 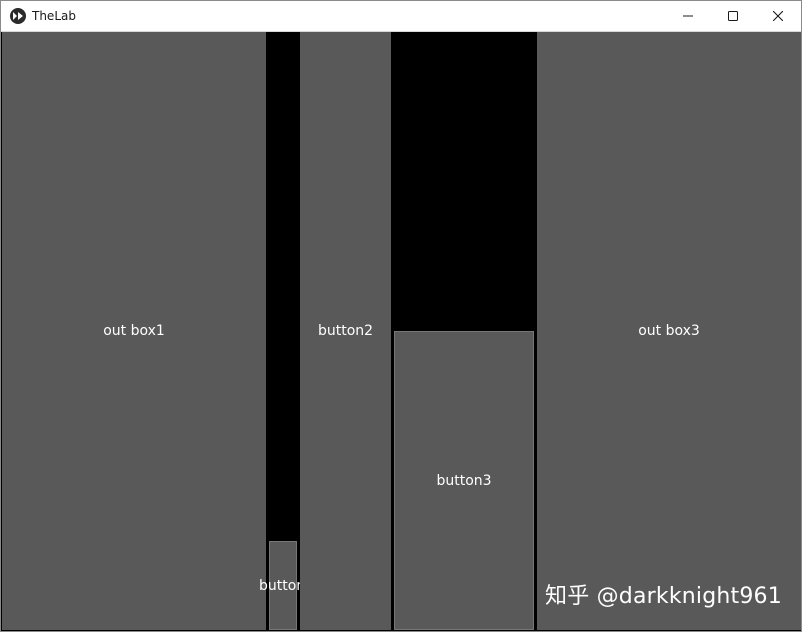 I want to click on minimize-icon, so click(x=688, y=16).